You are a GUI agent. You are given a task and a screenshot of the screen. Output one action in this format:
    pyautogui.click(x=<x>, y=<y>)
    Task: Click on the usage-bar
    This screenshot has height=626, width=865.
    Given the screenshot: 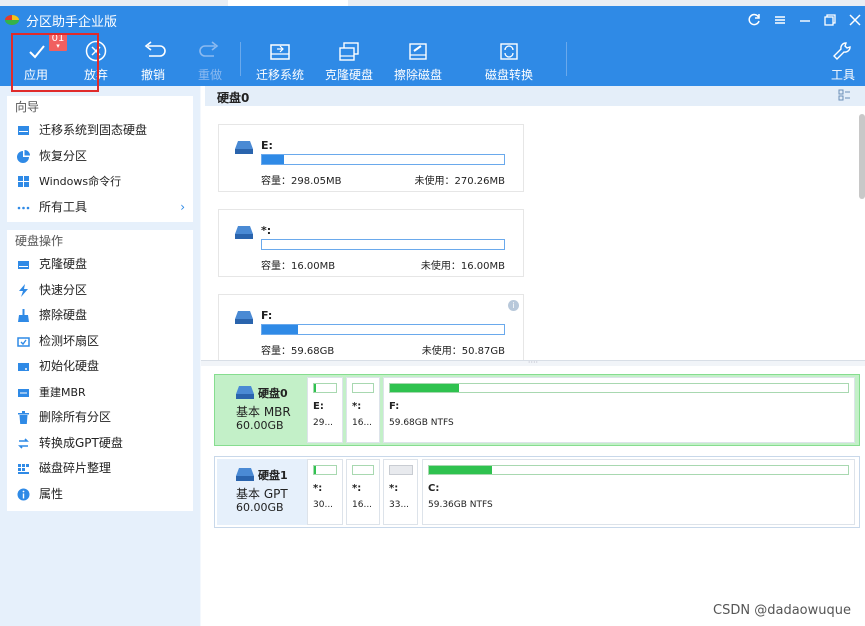 What is the action you would take?
    pyautogui.click(x=383, y=329)
    